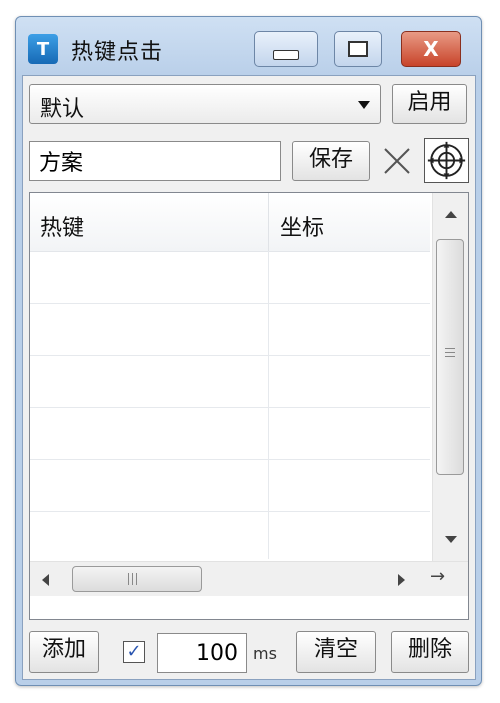 The height and width of the screenshot is (703, 500). I want to click on interval-unit-label: ms, so click(265, 653).